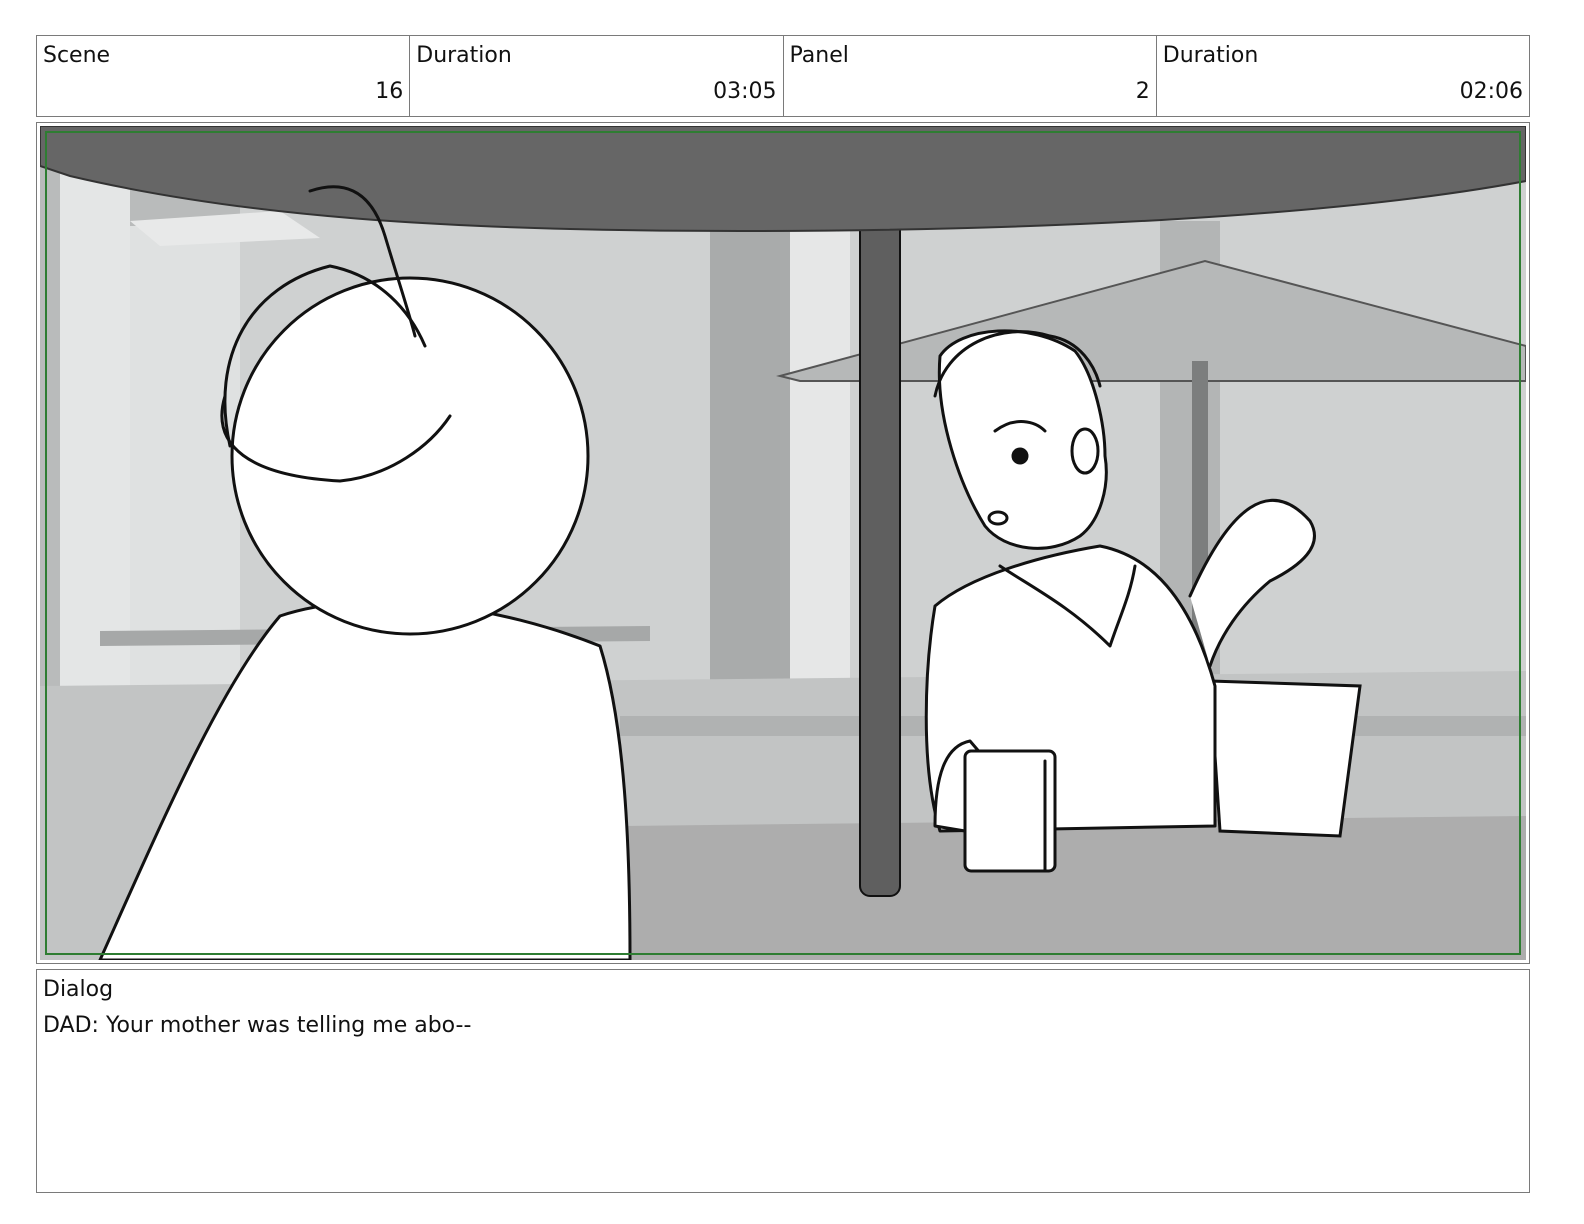 The image size is (1584, 1224). I want to click on scene-duration-label: Duration, so click(464, 55).